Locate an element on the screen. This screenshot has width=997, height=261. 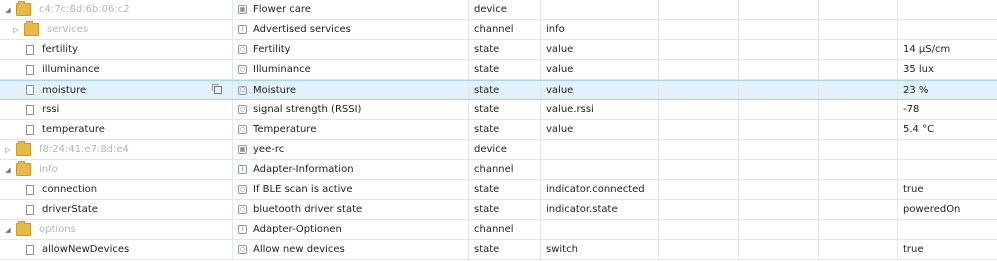
id-cell: connection is located at coordinates (116, 189).